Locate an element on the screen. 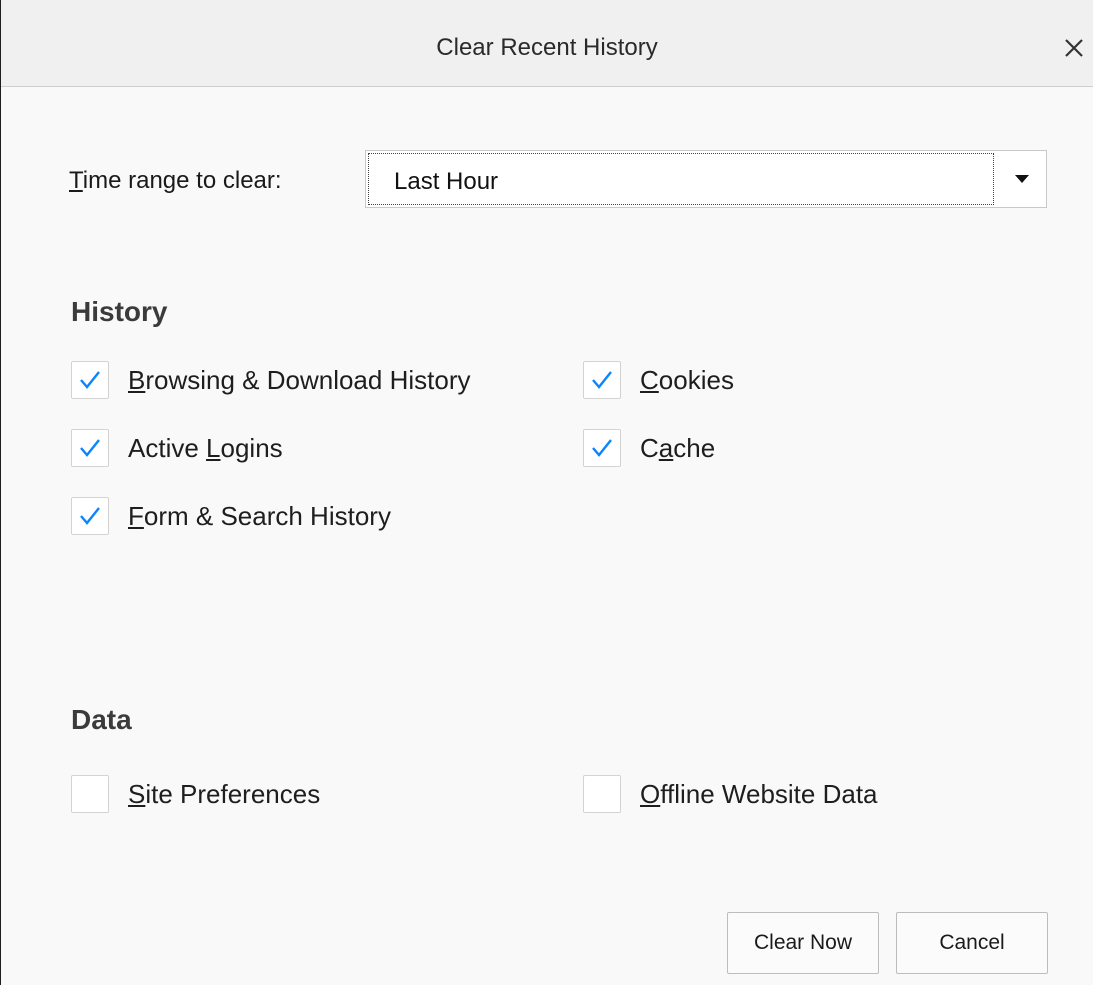 This screenshot has width=1093, height=985. time-range-row: Time range to clear: Last Hour is located at coordinates (559, 179).